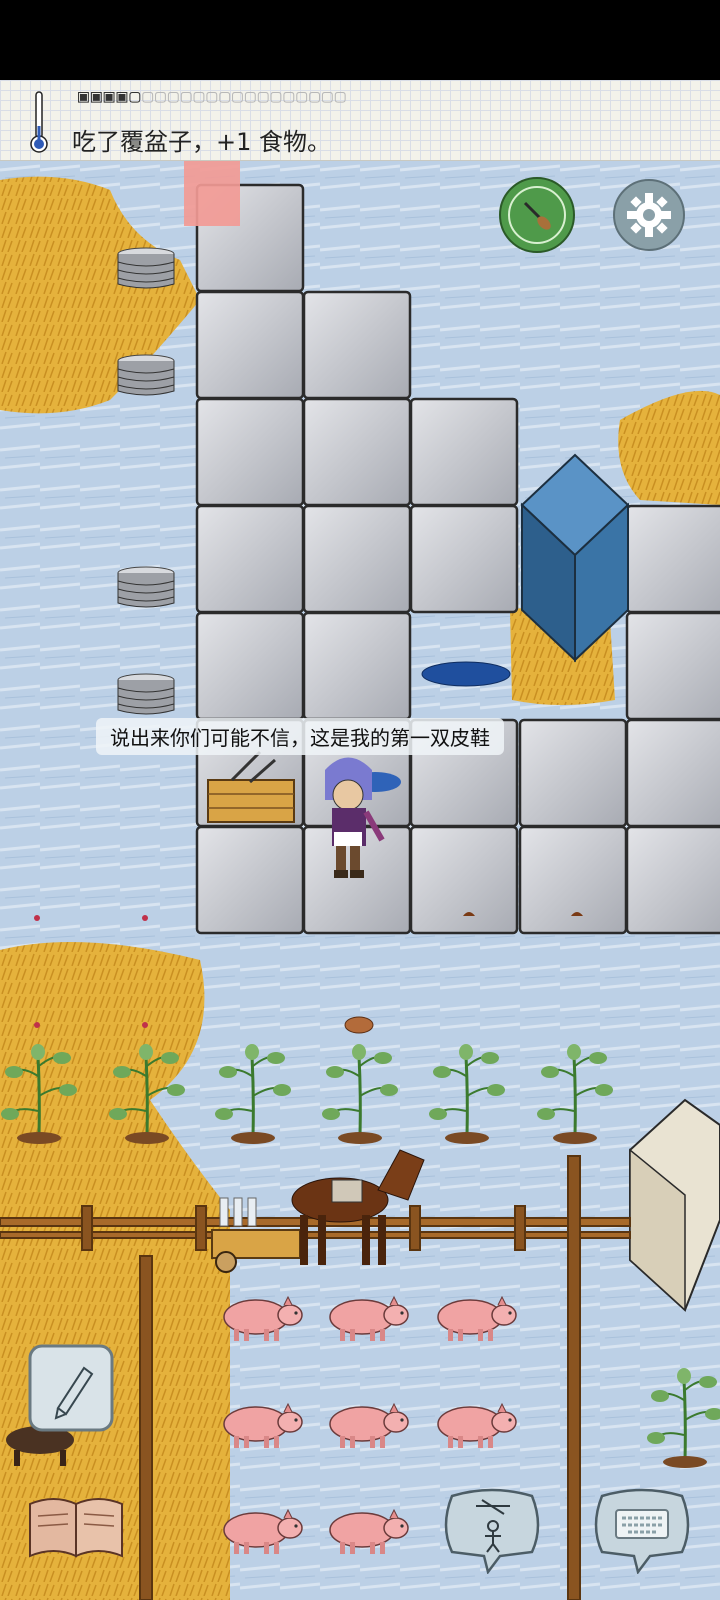  What do you see at coordinates (642, 1524) in the screenshot?
I see `keyboard-icon` at bounding box center [642, 1524].